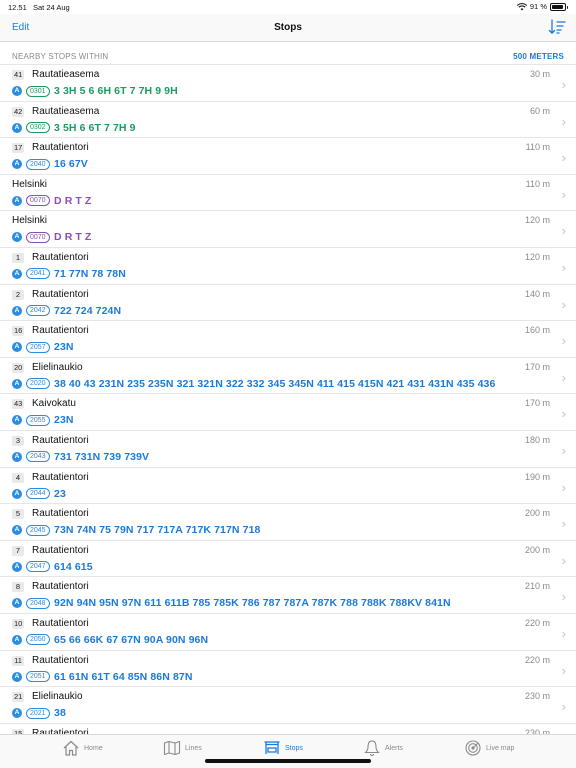 This screenshot has width=576, height=768. Describe the element at coordinates (288, 559) in the screenshot. I see `stop-row: 7 Rautatientori 200 m › A 2047 614 615` at that location.